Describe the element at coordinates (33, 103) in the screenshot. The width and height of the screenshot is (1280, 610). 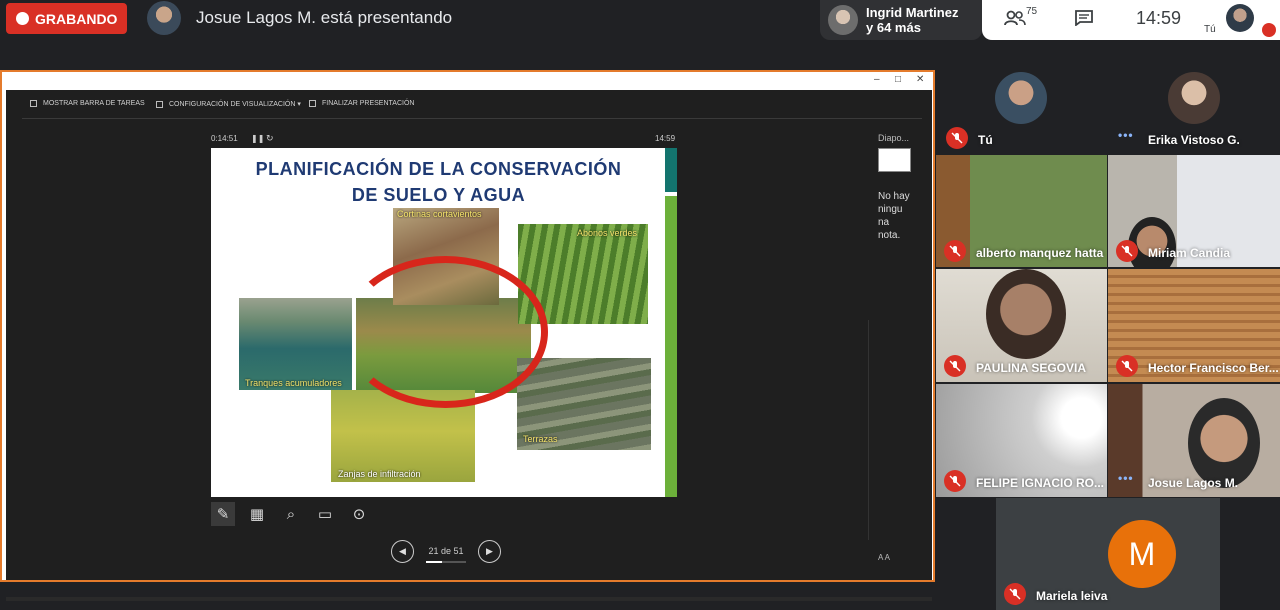
I see `taskbar-icon` at that location.